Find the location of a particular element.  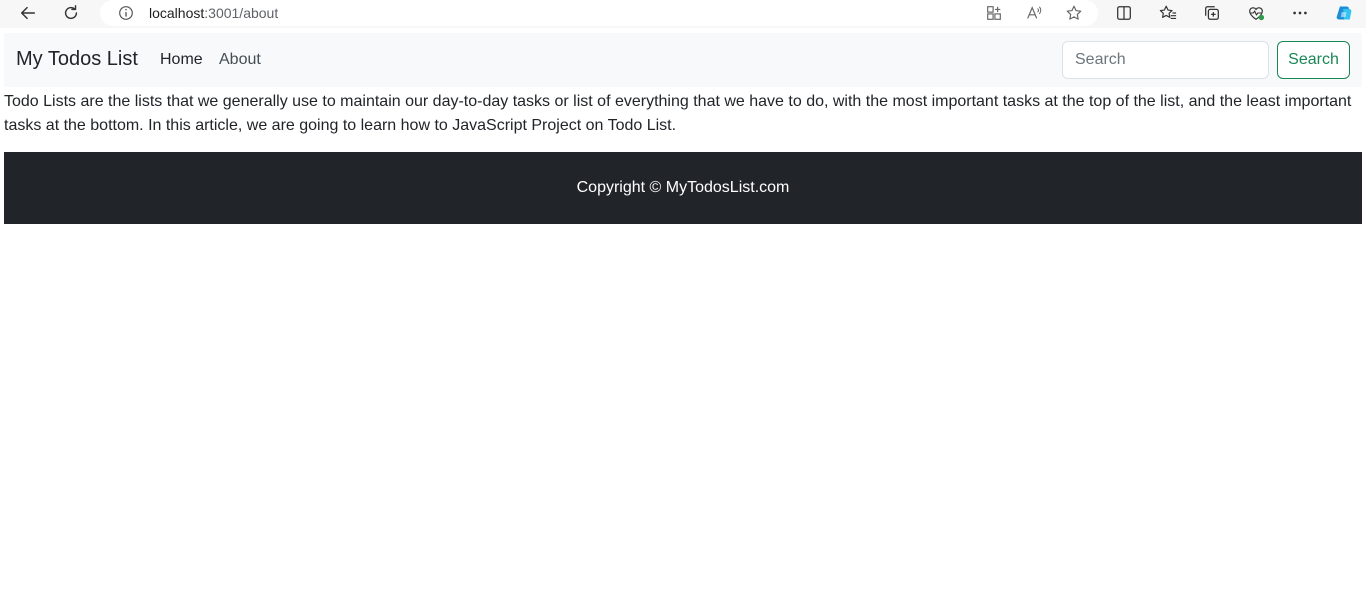

copilot-icon is located at coordinates (1344, 13).